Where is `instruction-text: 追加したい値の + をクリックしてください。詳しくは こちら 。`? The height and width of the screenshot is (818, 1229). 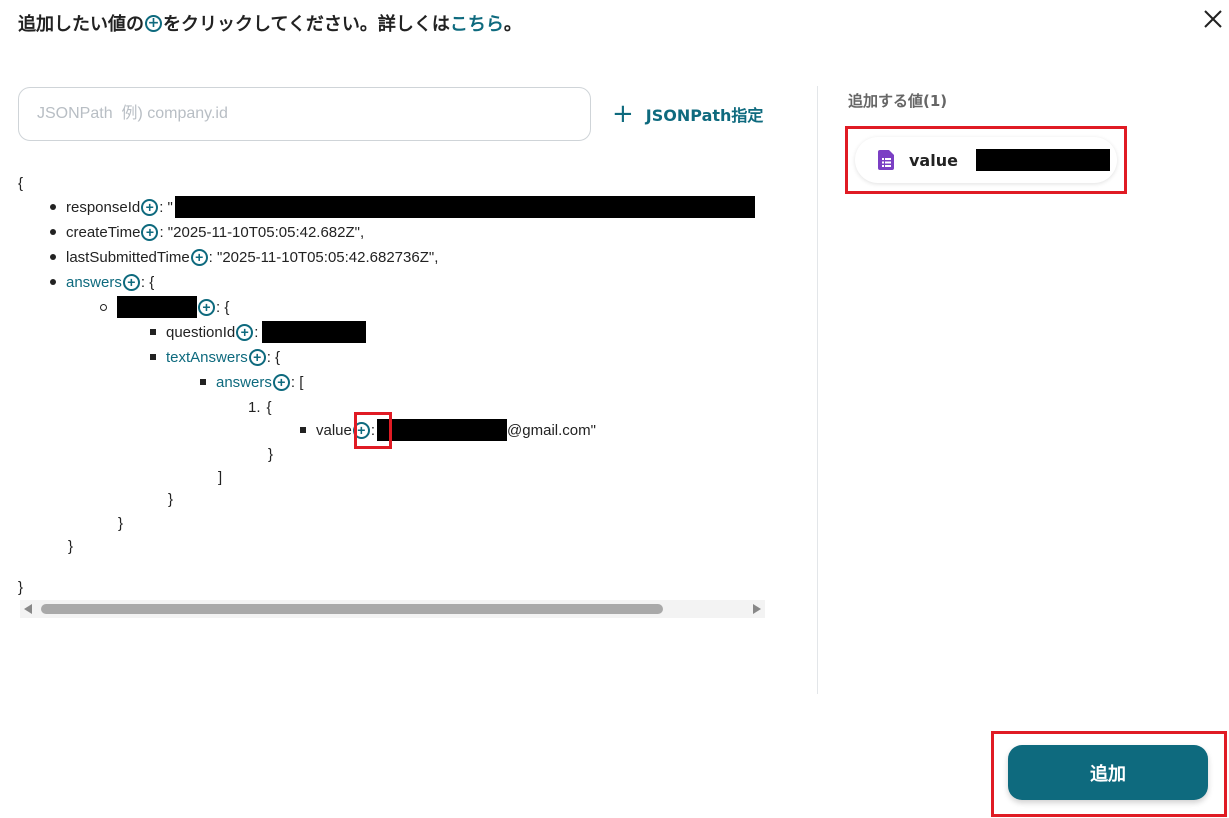
instruction-text: 追加したい値の + をクリックしてください。詳しくは こちら 。 is located at coordinates (270, 23).